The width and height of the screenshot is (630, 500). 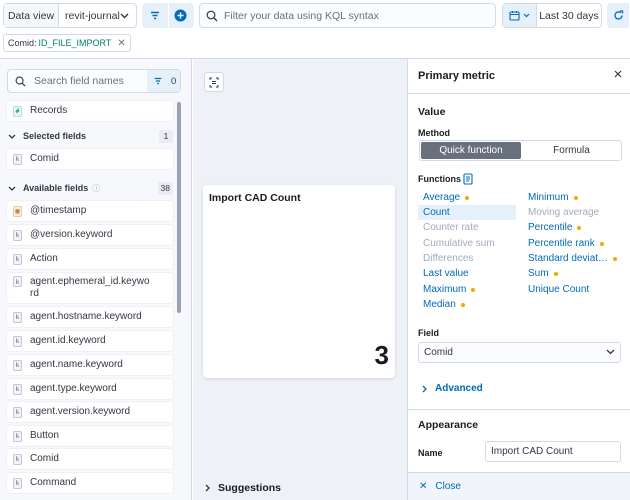 What do you see at coordinates (566, 243) in the screenshot?
I see `function-percentile-rank: Percentile rank` at bounding box center [566, 243].